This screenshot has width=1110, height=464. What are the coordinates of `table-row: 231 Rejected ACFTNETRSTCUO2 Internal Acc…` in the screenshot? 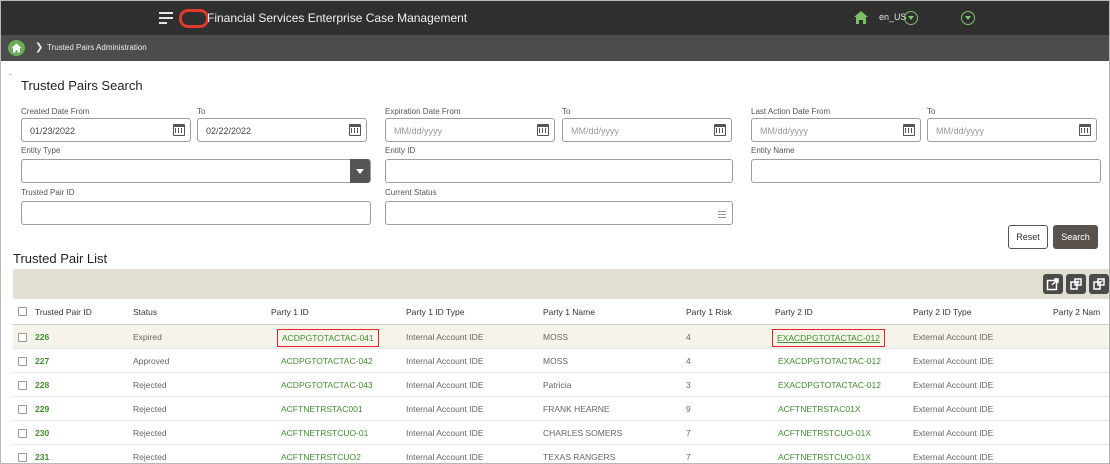 It's located at (561, 454).